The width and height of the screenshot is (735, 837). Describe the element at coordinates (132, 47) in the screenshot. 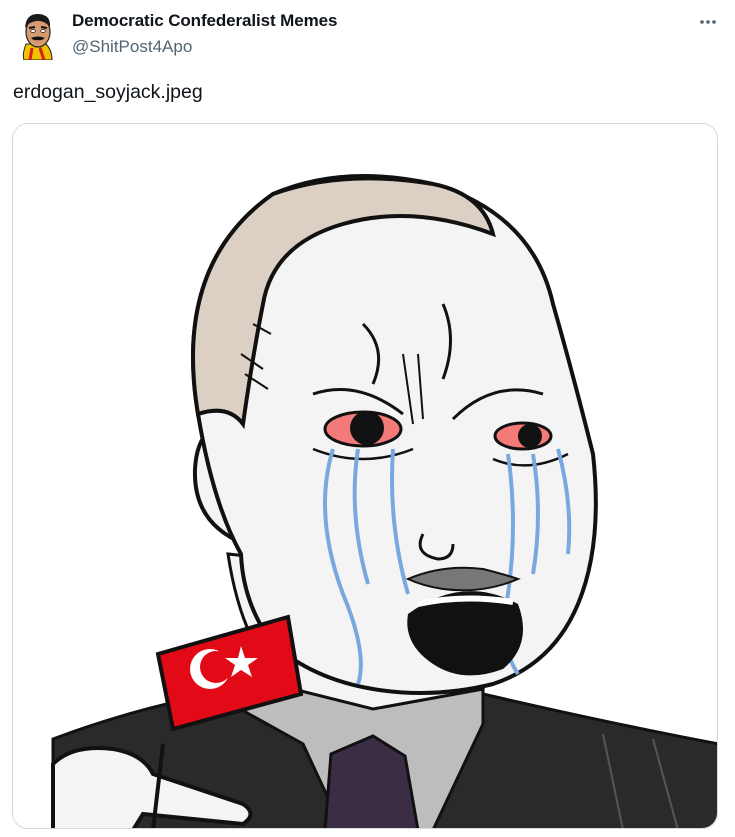

I see `author-handle: @ShitPost4Apo` at that location.